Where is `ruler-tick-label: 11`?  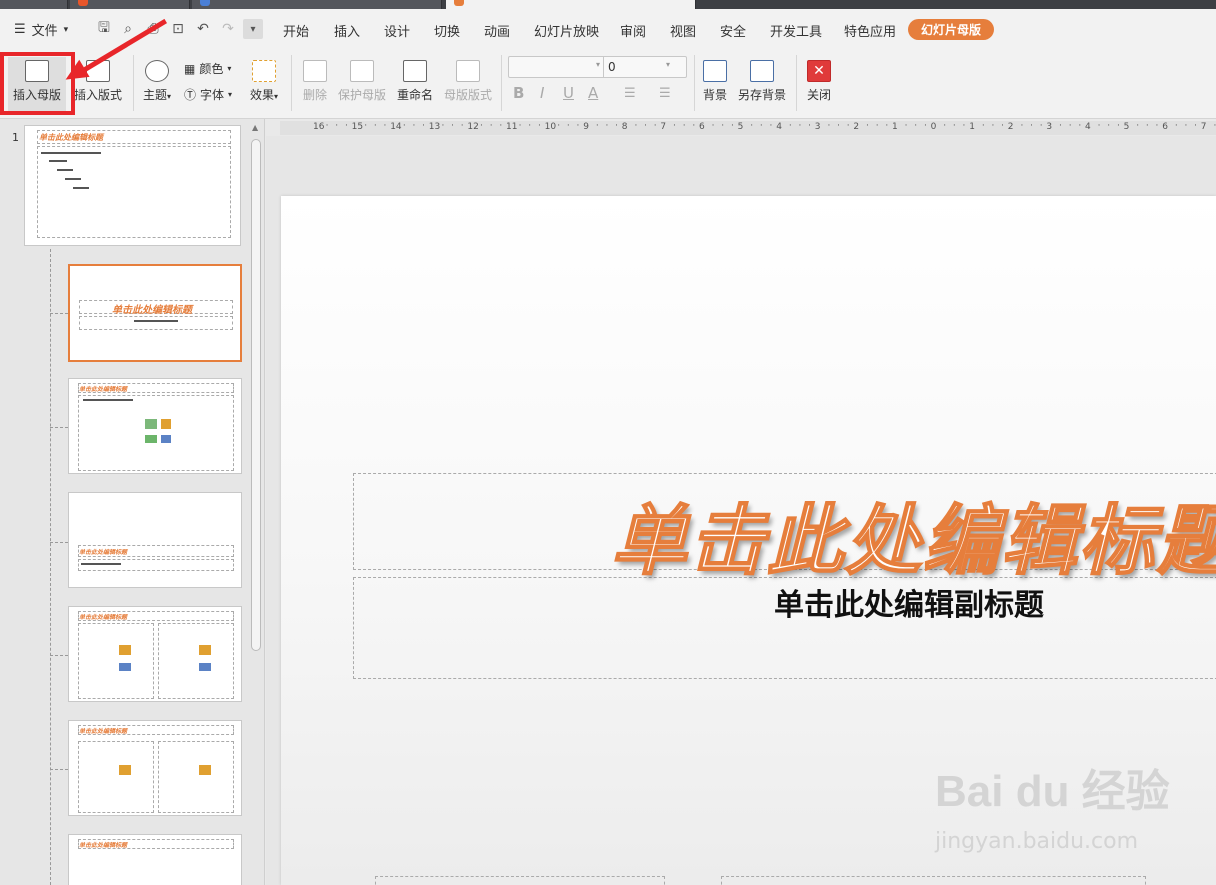 ruler-tick-label: 11 is located at coordinates (512, 127).